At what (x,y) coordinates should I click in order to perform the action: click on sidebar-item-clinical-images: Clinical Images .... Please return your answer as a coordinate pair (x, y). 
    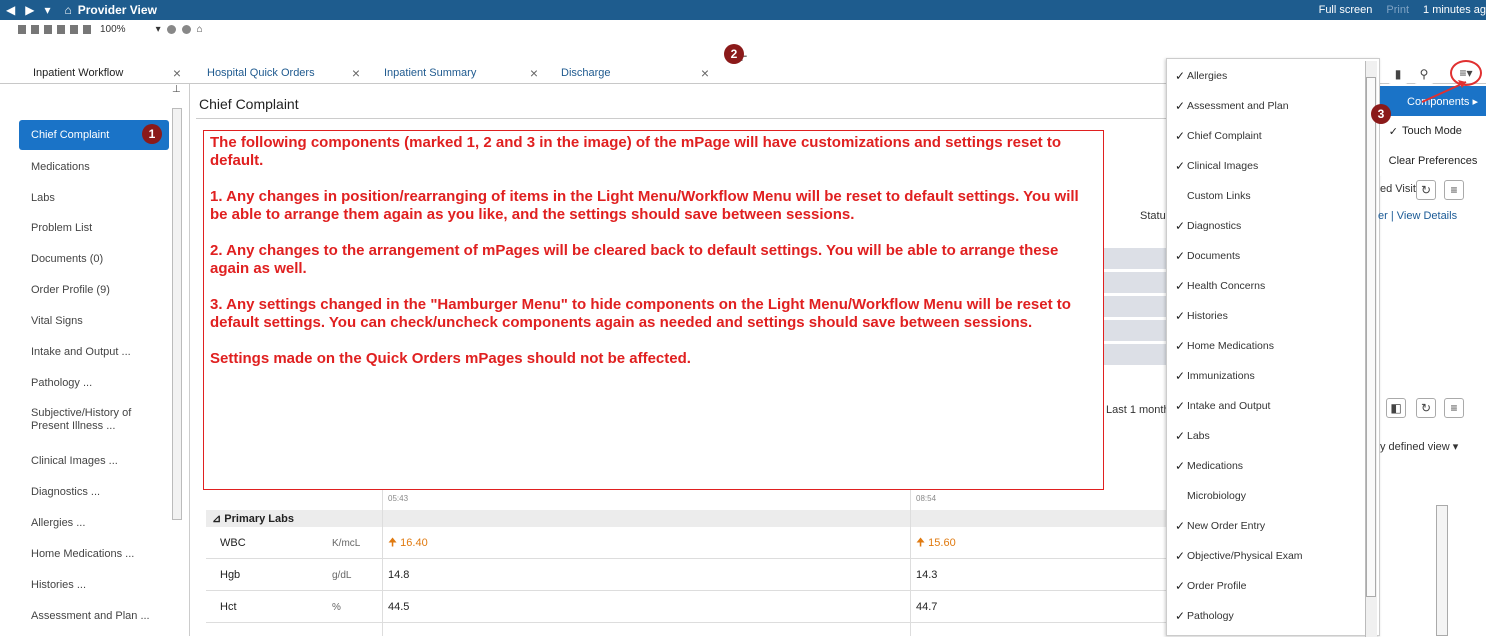
    Looking at the image, I should click on (94, 461).